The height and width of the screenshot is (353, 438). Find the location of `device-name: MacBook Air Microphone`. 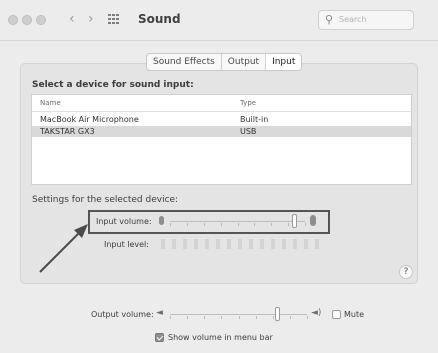

device-name: MacBook Air Microphone is located at coordinates (89, 119).